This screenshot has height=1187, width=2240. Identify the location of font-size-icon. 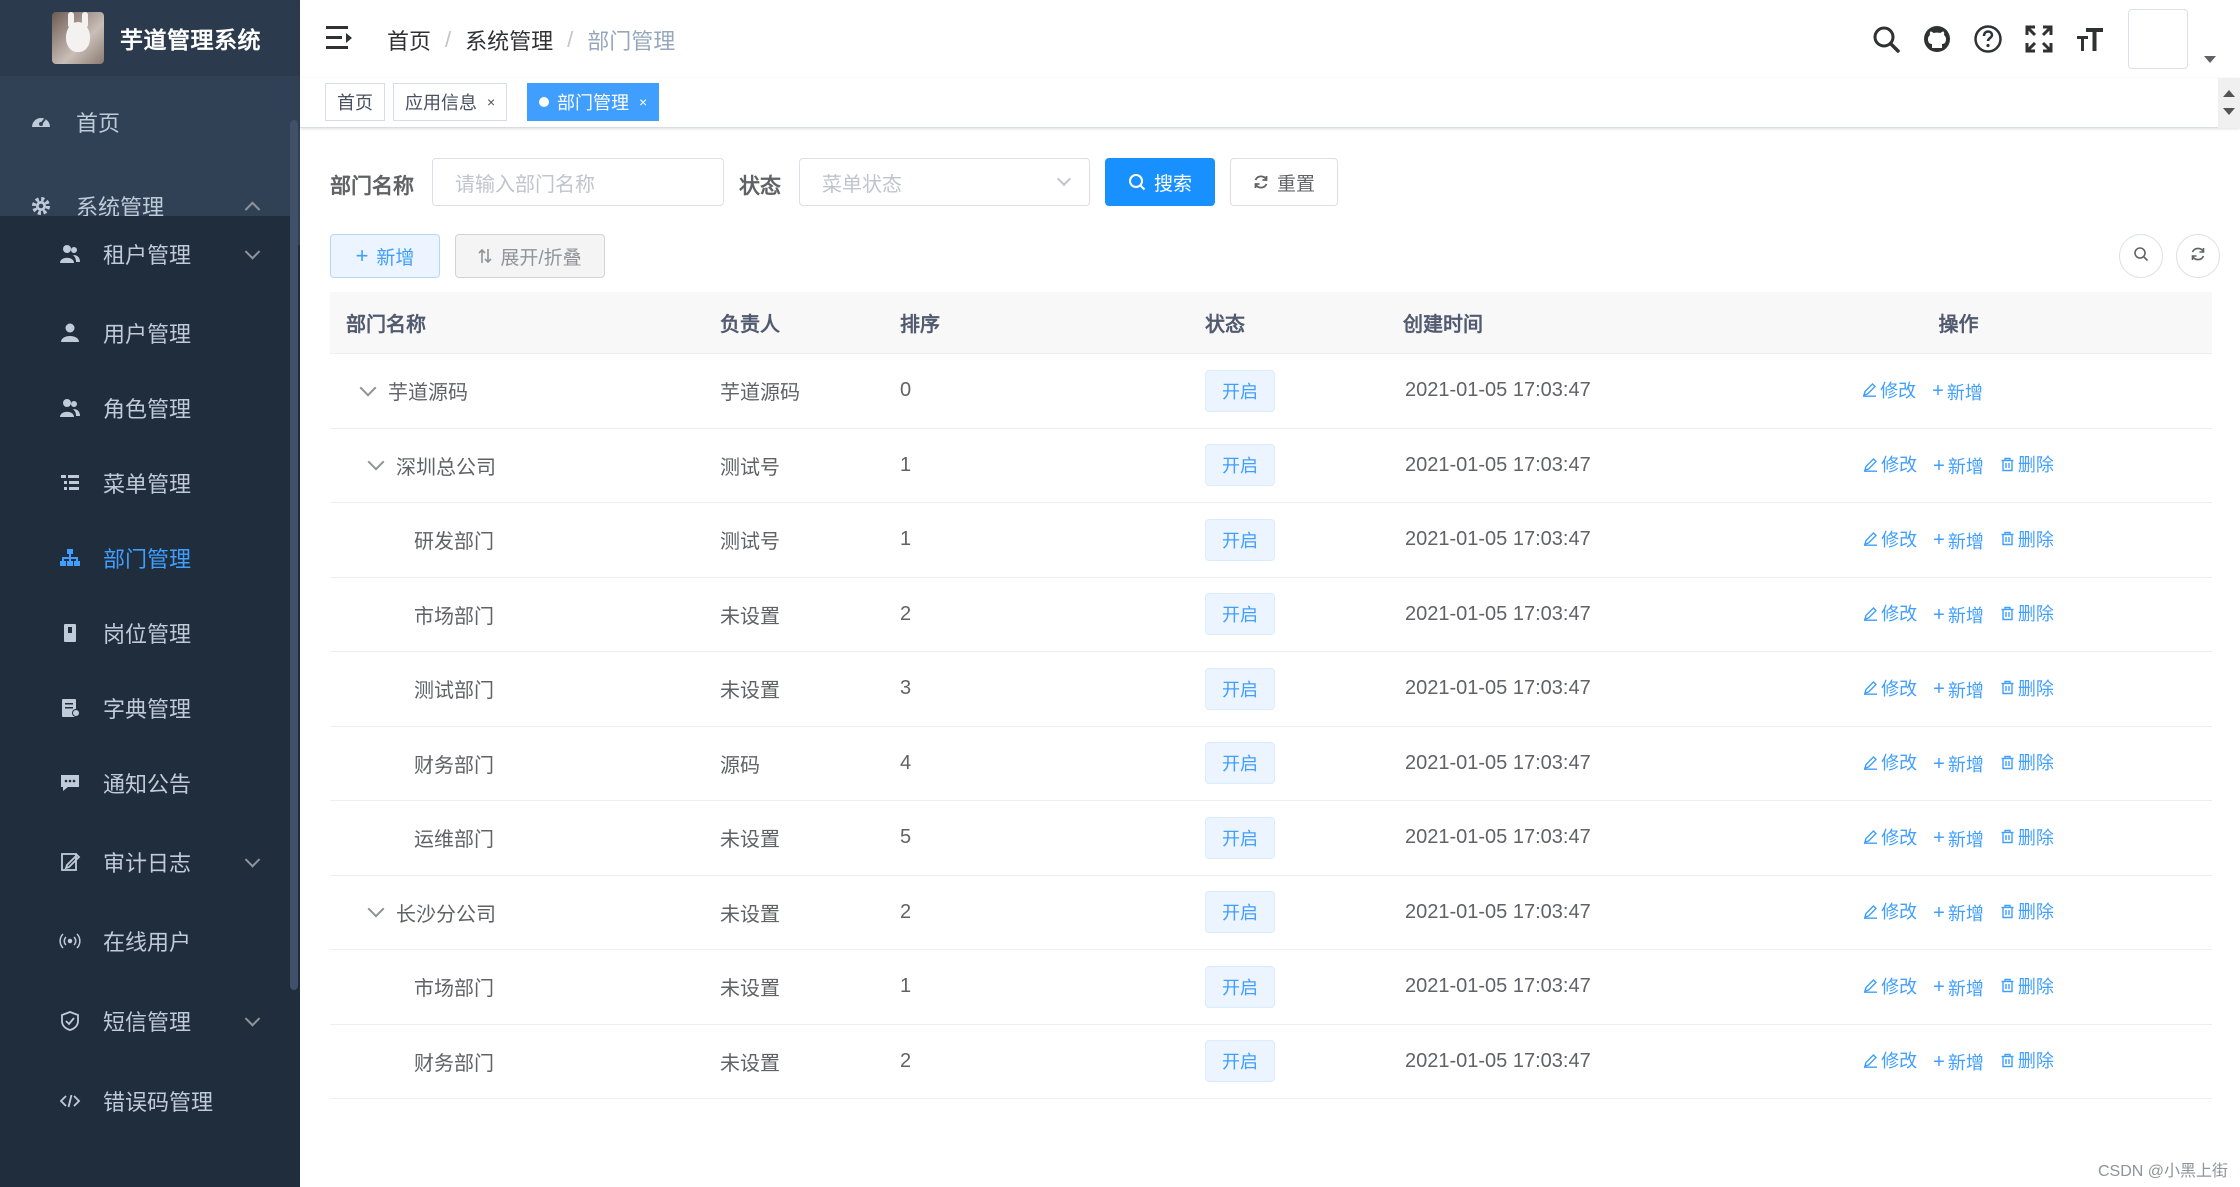
(2090, 39).